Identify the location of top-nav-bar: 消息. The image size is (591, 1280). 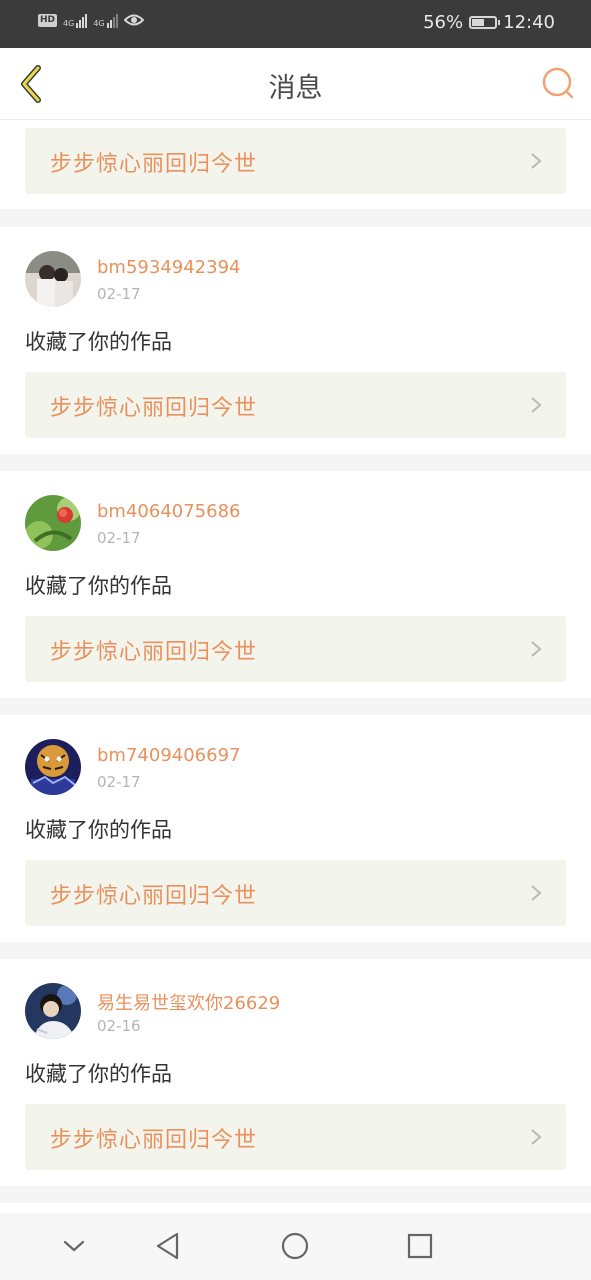
(295, 84).